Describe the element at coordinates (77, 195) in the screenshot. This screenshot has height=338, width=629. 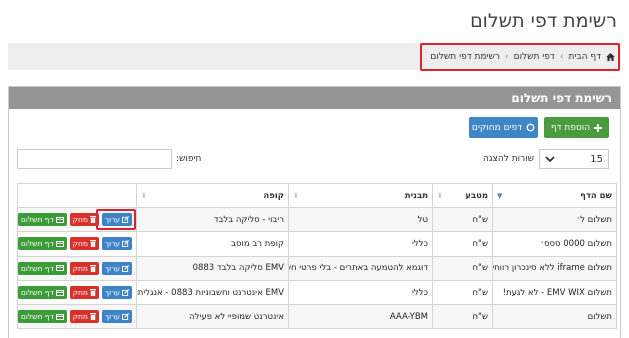
I see `column-header-actions` at that location.